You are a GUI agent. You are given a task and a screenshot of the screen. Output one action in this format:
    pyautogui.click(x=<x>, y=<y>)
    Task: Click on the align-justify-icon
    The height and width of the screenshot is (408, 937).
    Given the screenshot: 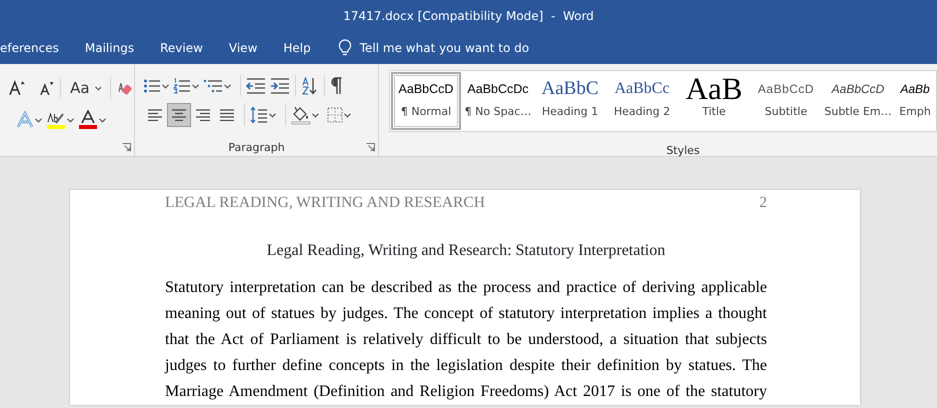 What is the action you would take?
    pyautogui.click(x=227, y=115)
    